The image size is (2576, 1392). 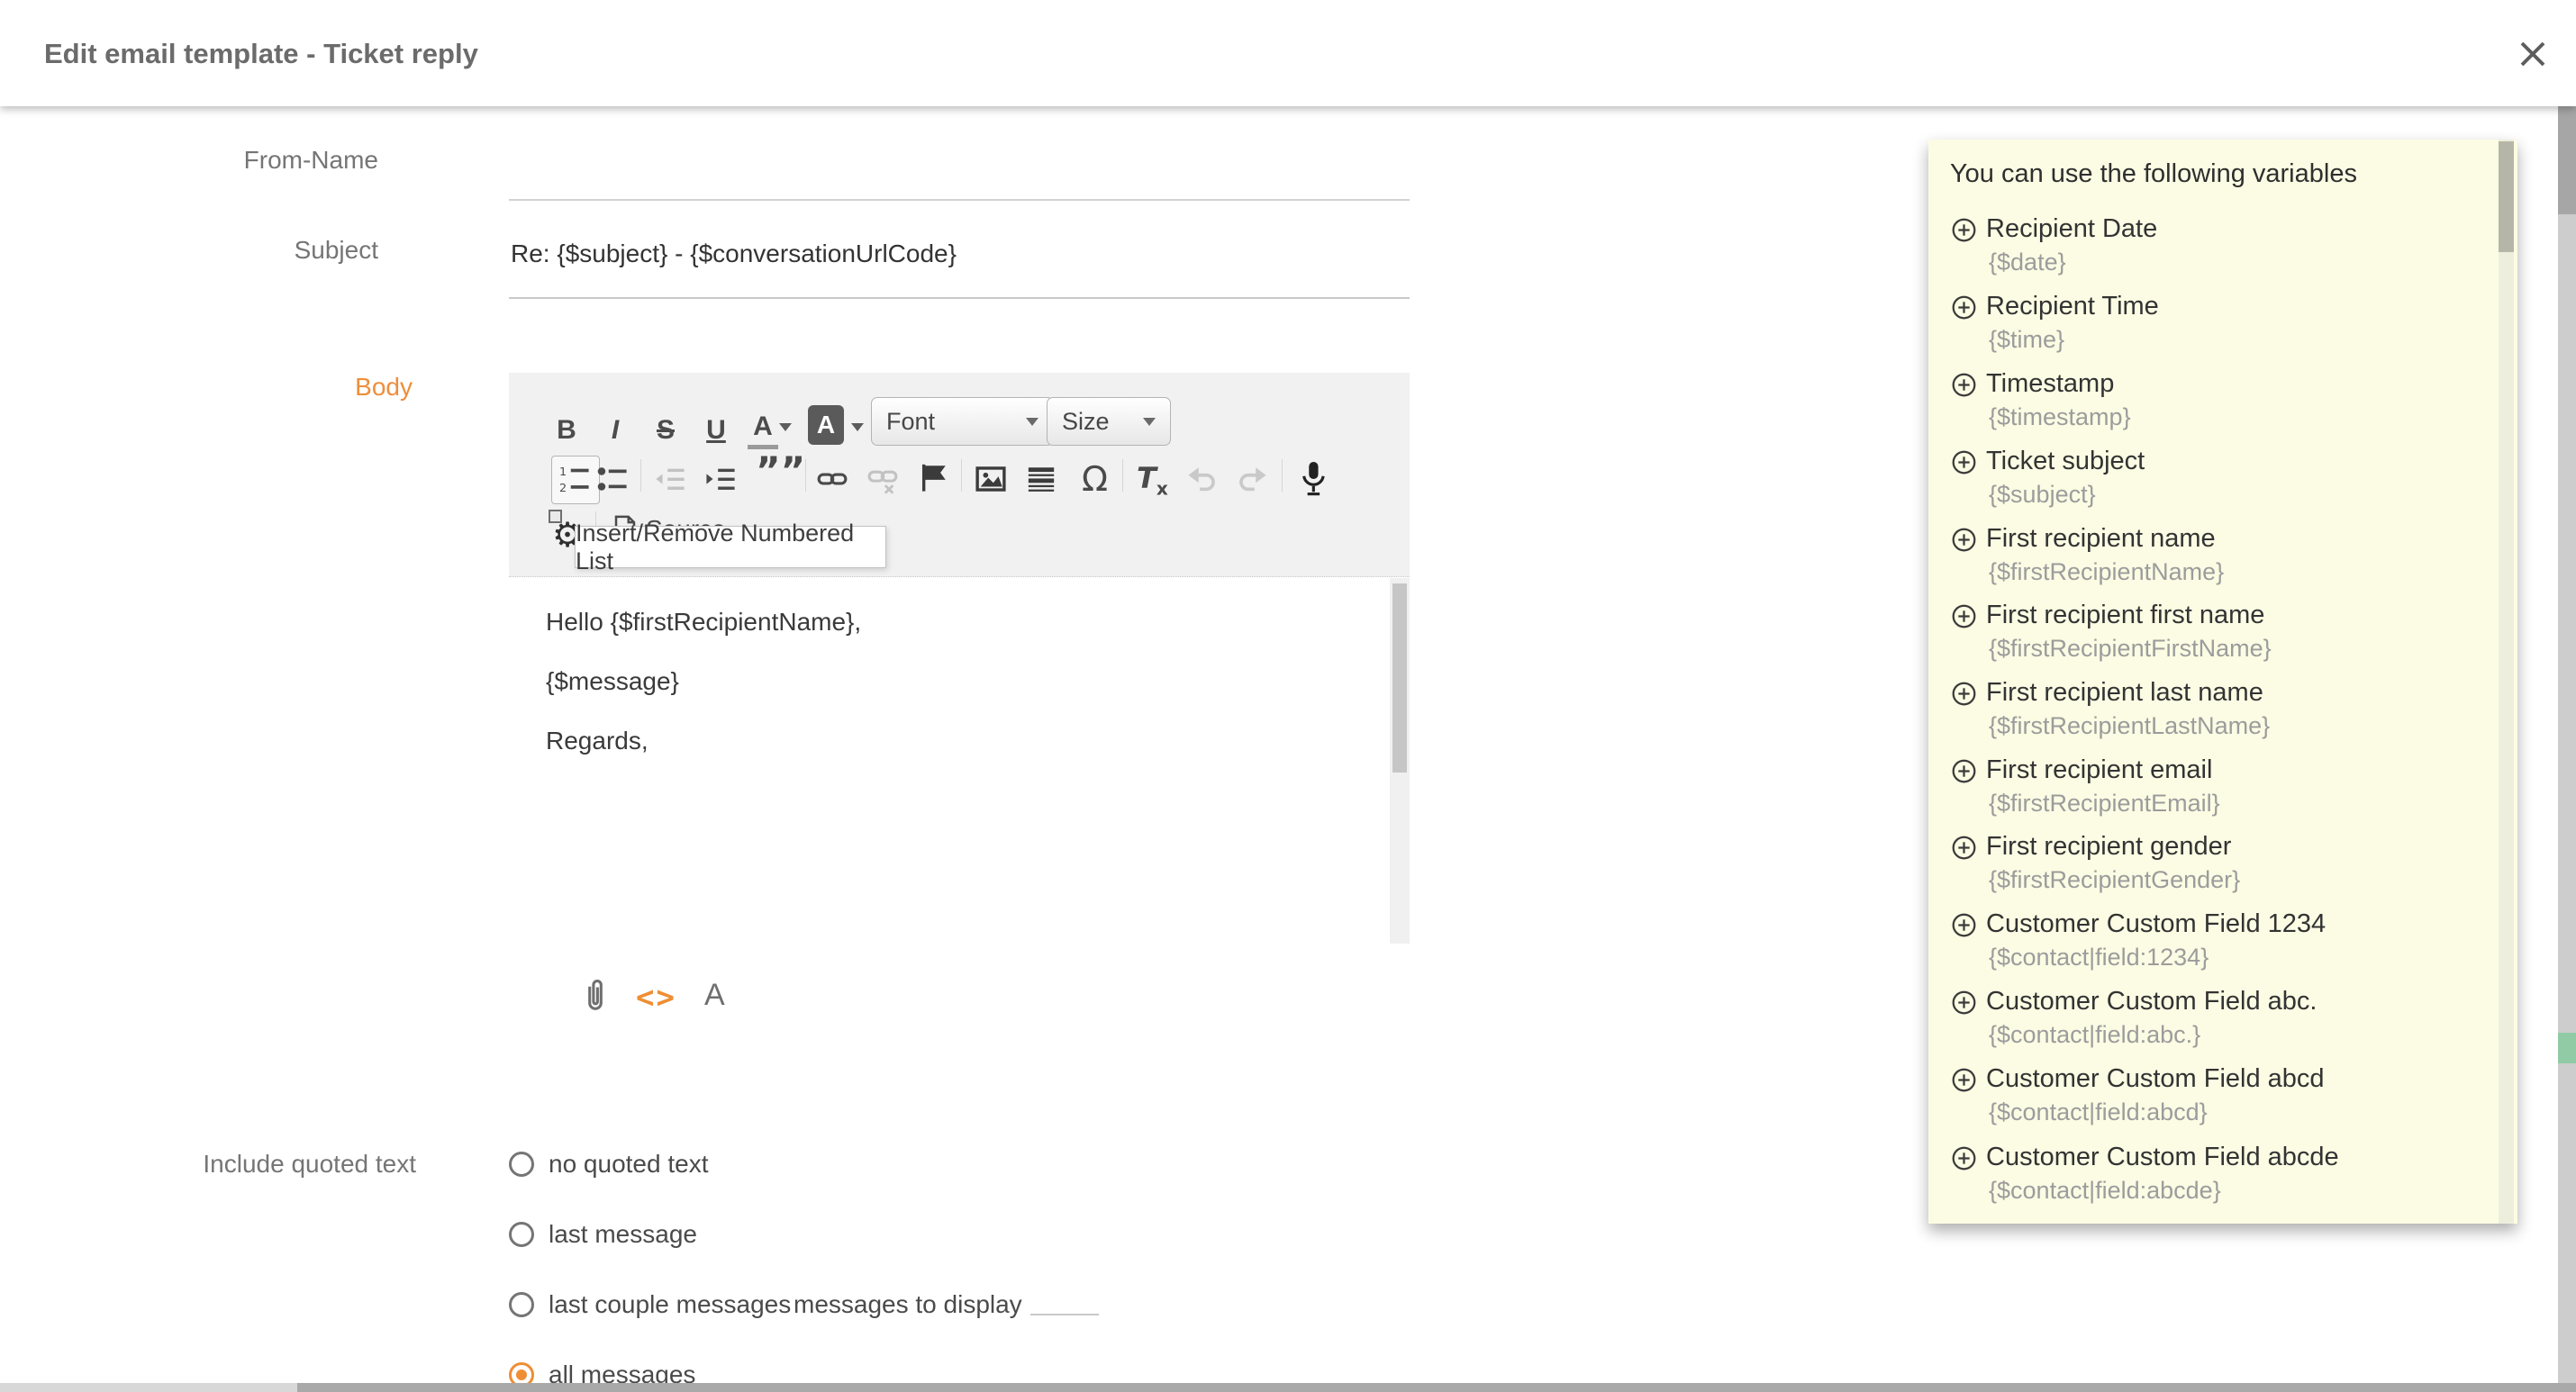 What do you see at coordinates (2065, 461) in the screenshot?
I see `variable-label: Ticket subject` at bounding box center [2065, 461].